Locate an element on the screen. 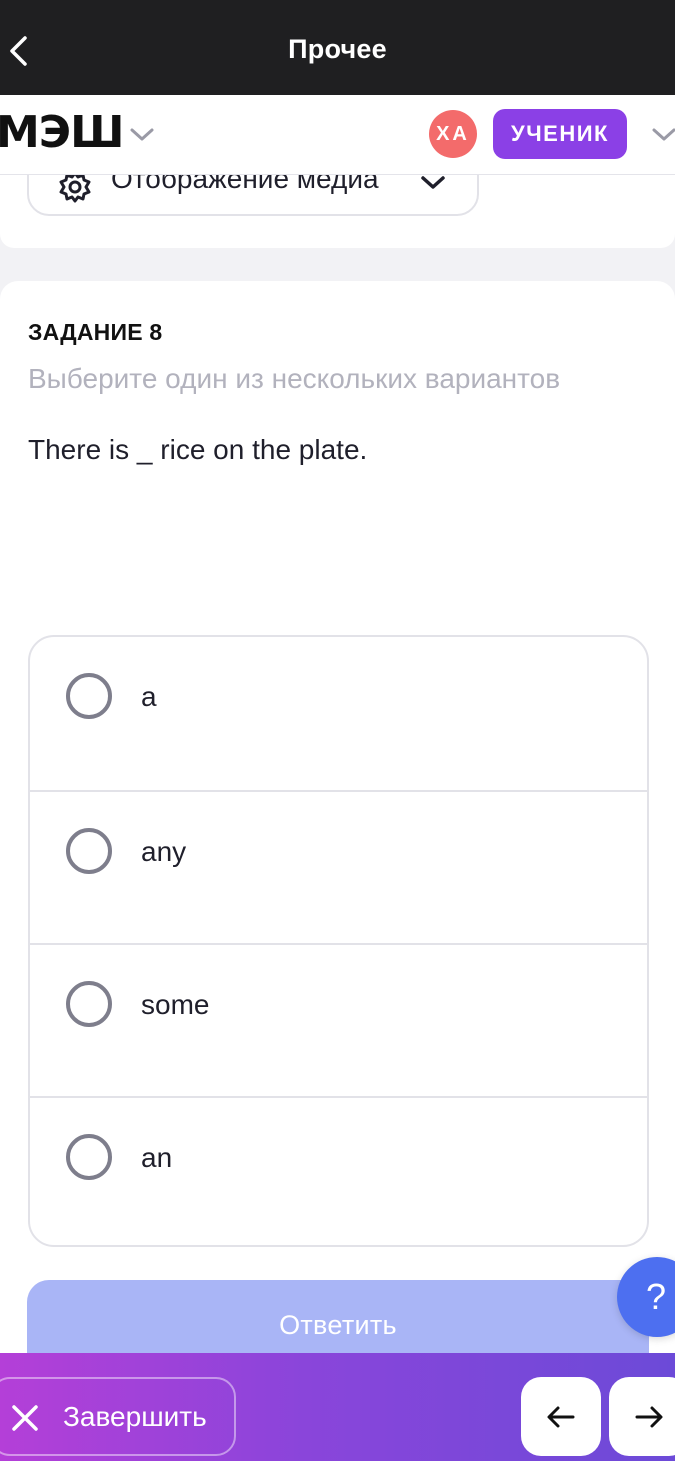 Image resolution: width=675 pixels, height=1461 pixels. answer-option: some is located at coordinates (338, 1019).